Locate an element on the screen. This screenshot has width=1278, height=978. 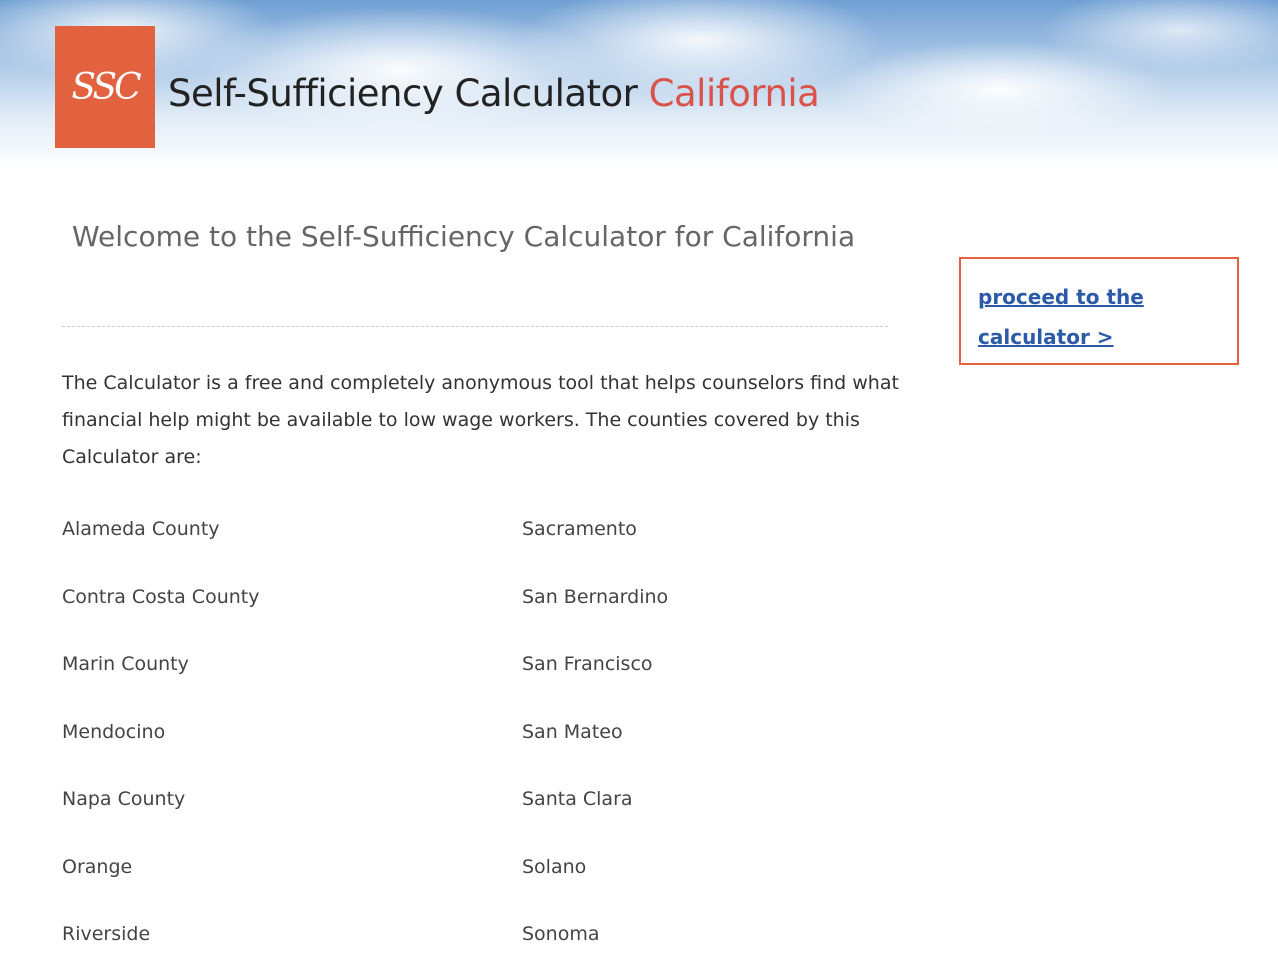
list-item: Santa Clara is located at coordinates (577, 799).